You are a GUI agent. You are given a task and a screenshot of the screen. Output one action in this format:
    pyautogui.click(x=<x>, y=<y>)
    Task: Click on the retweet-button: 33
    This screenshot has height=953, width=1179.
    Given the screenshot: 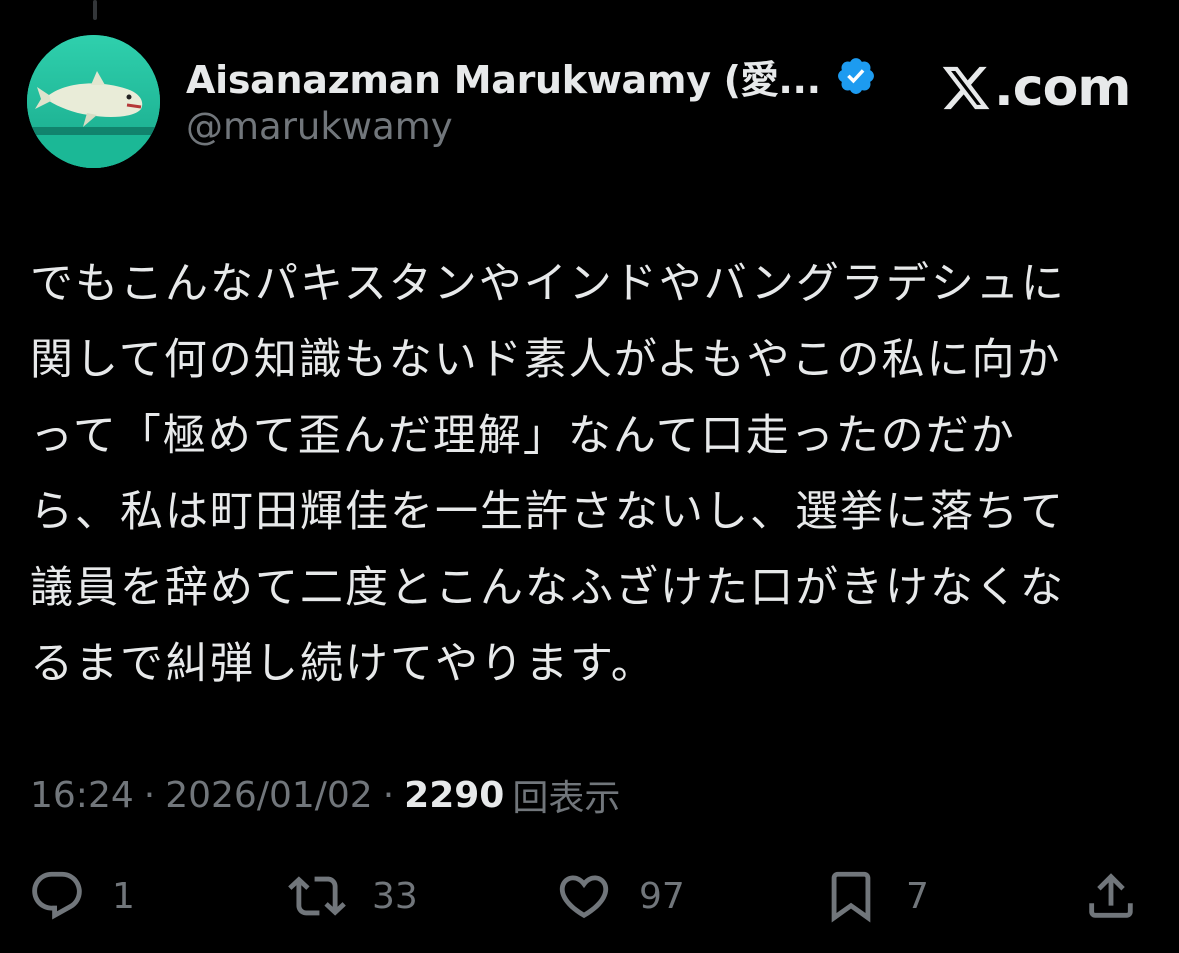 What is the action you would take?
    pyautogui.click(x=353, y=896)
    